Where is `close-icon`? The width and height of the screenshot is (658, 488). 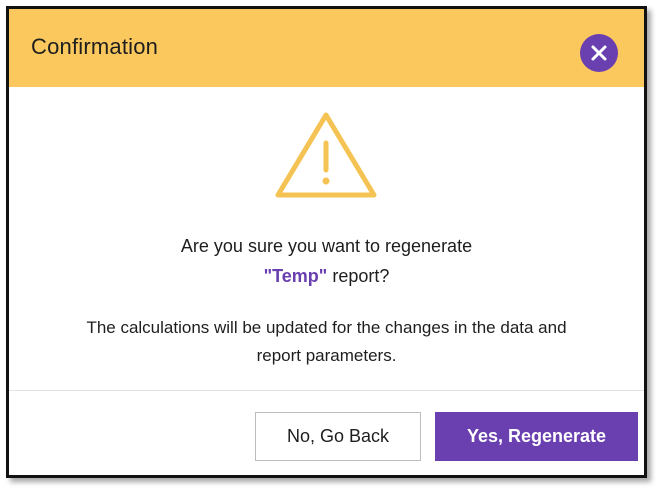
close-icon is located at coordinates (599, 53).